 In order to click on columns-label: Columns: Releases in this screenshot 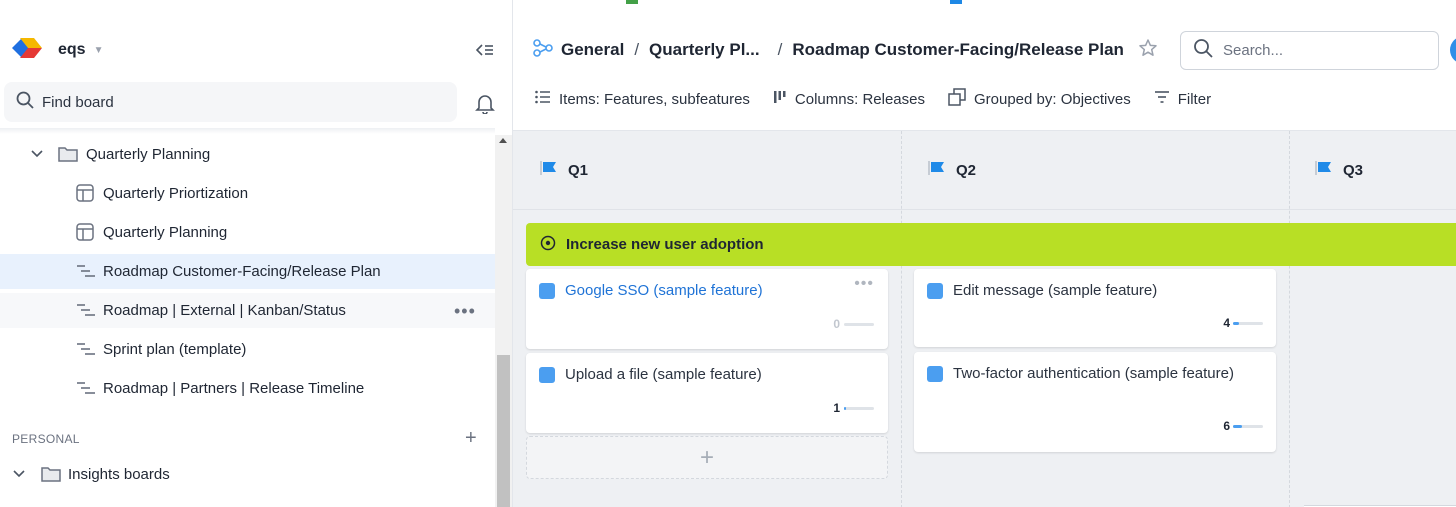, I will do `click(859, 99)`.